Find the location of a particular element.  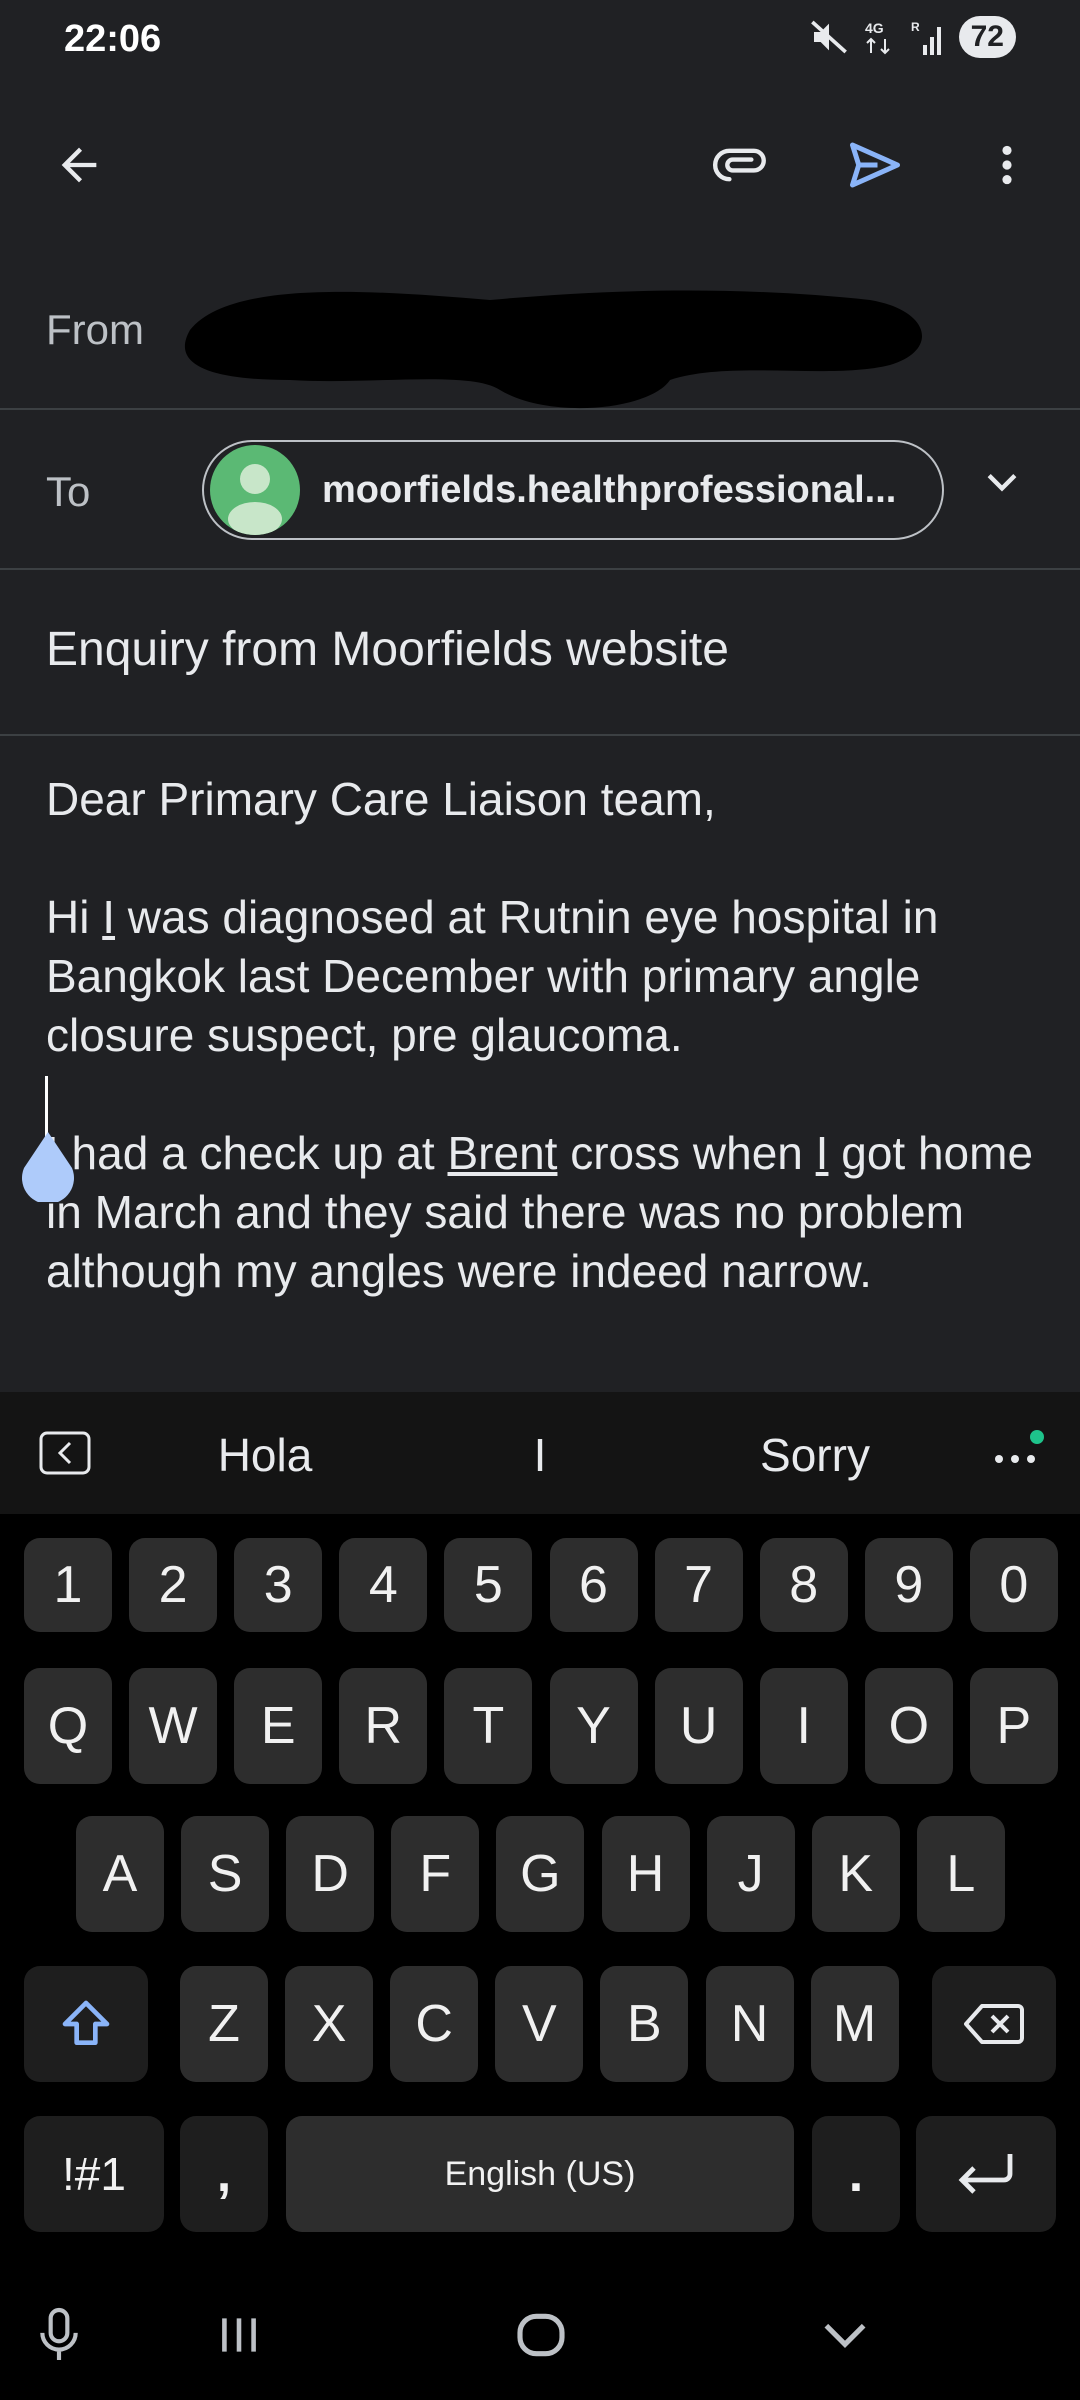

letter-key: G is located at coordinates (540, 1874).